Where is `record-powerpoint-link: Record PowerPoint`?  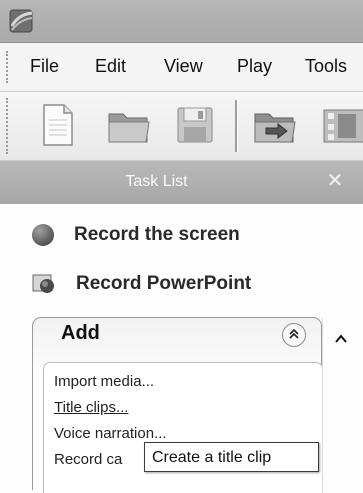
record-powerpoint-link: Record PowerPoint is located at coordinates (182, 284).